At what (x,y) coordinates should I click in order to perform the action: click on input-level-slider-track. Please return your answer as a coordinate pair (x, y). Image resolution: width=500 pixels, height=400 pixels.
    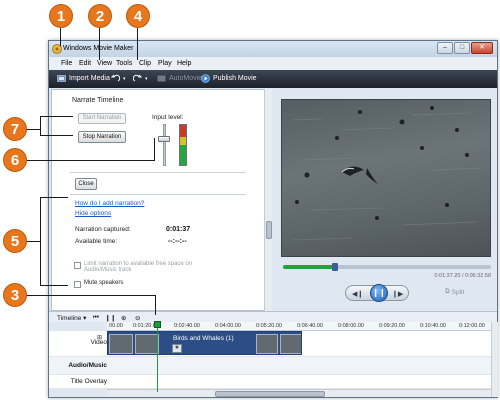
    Looking at the image, I should click on (164, 145).